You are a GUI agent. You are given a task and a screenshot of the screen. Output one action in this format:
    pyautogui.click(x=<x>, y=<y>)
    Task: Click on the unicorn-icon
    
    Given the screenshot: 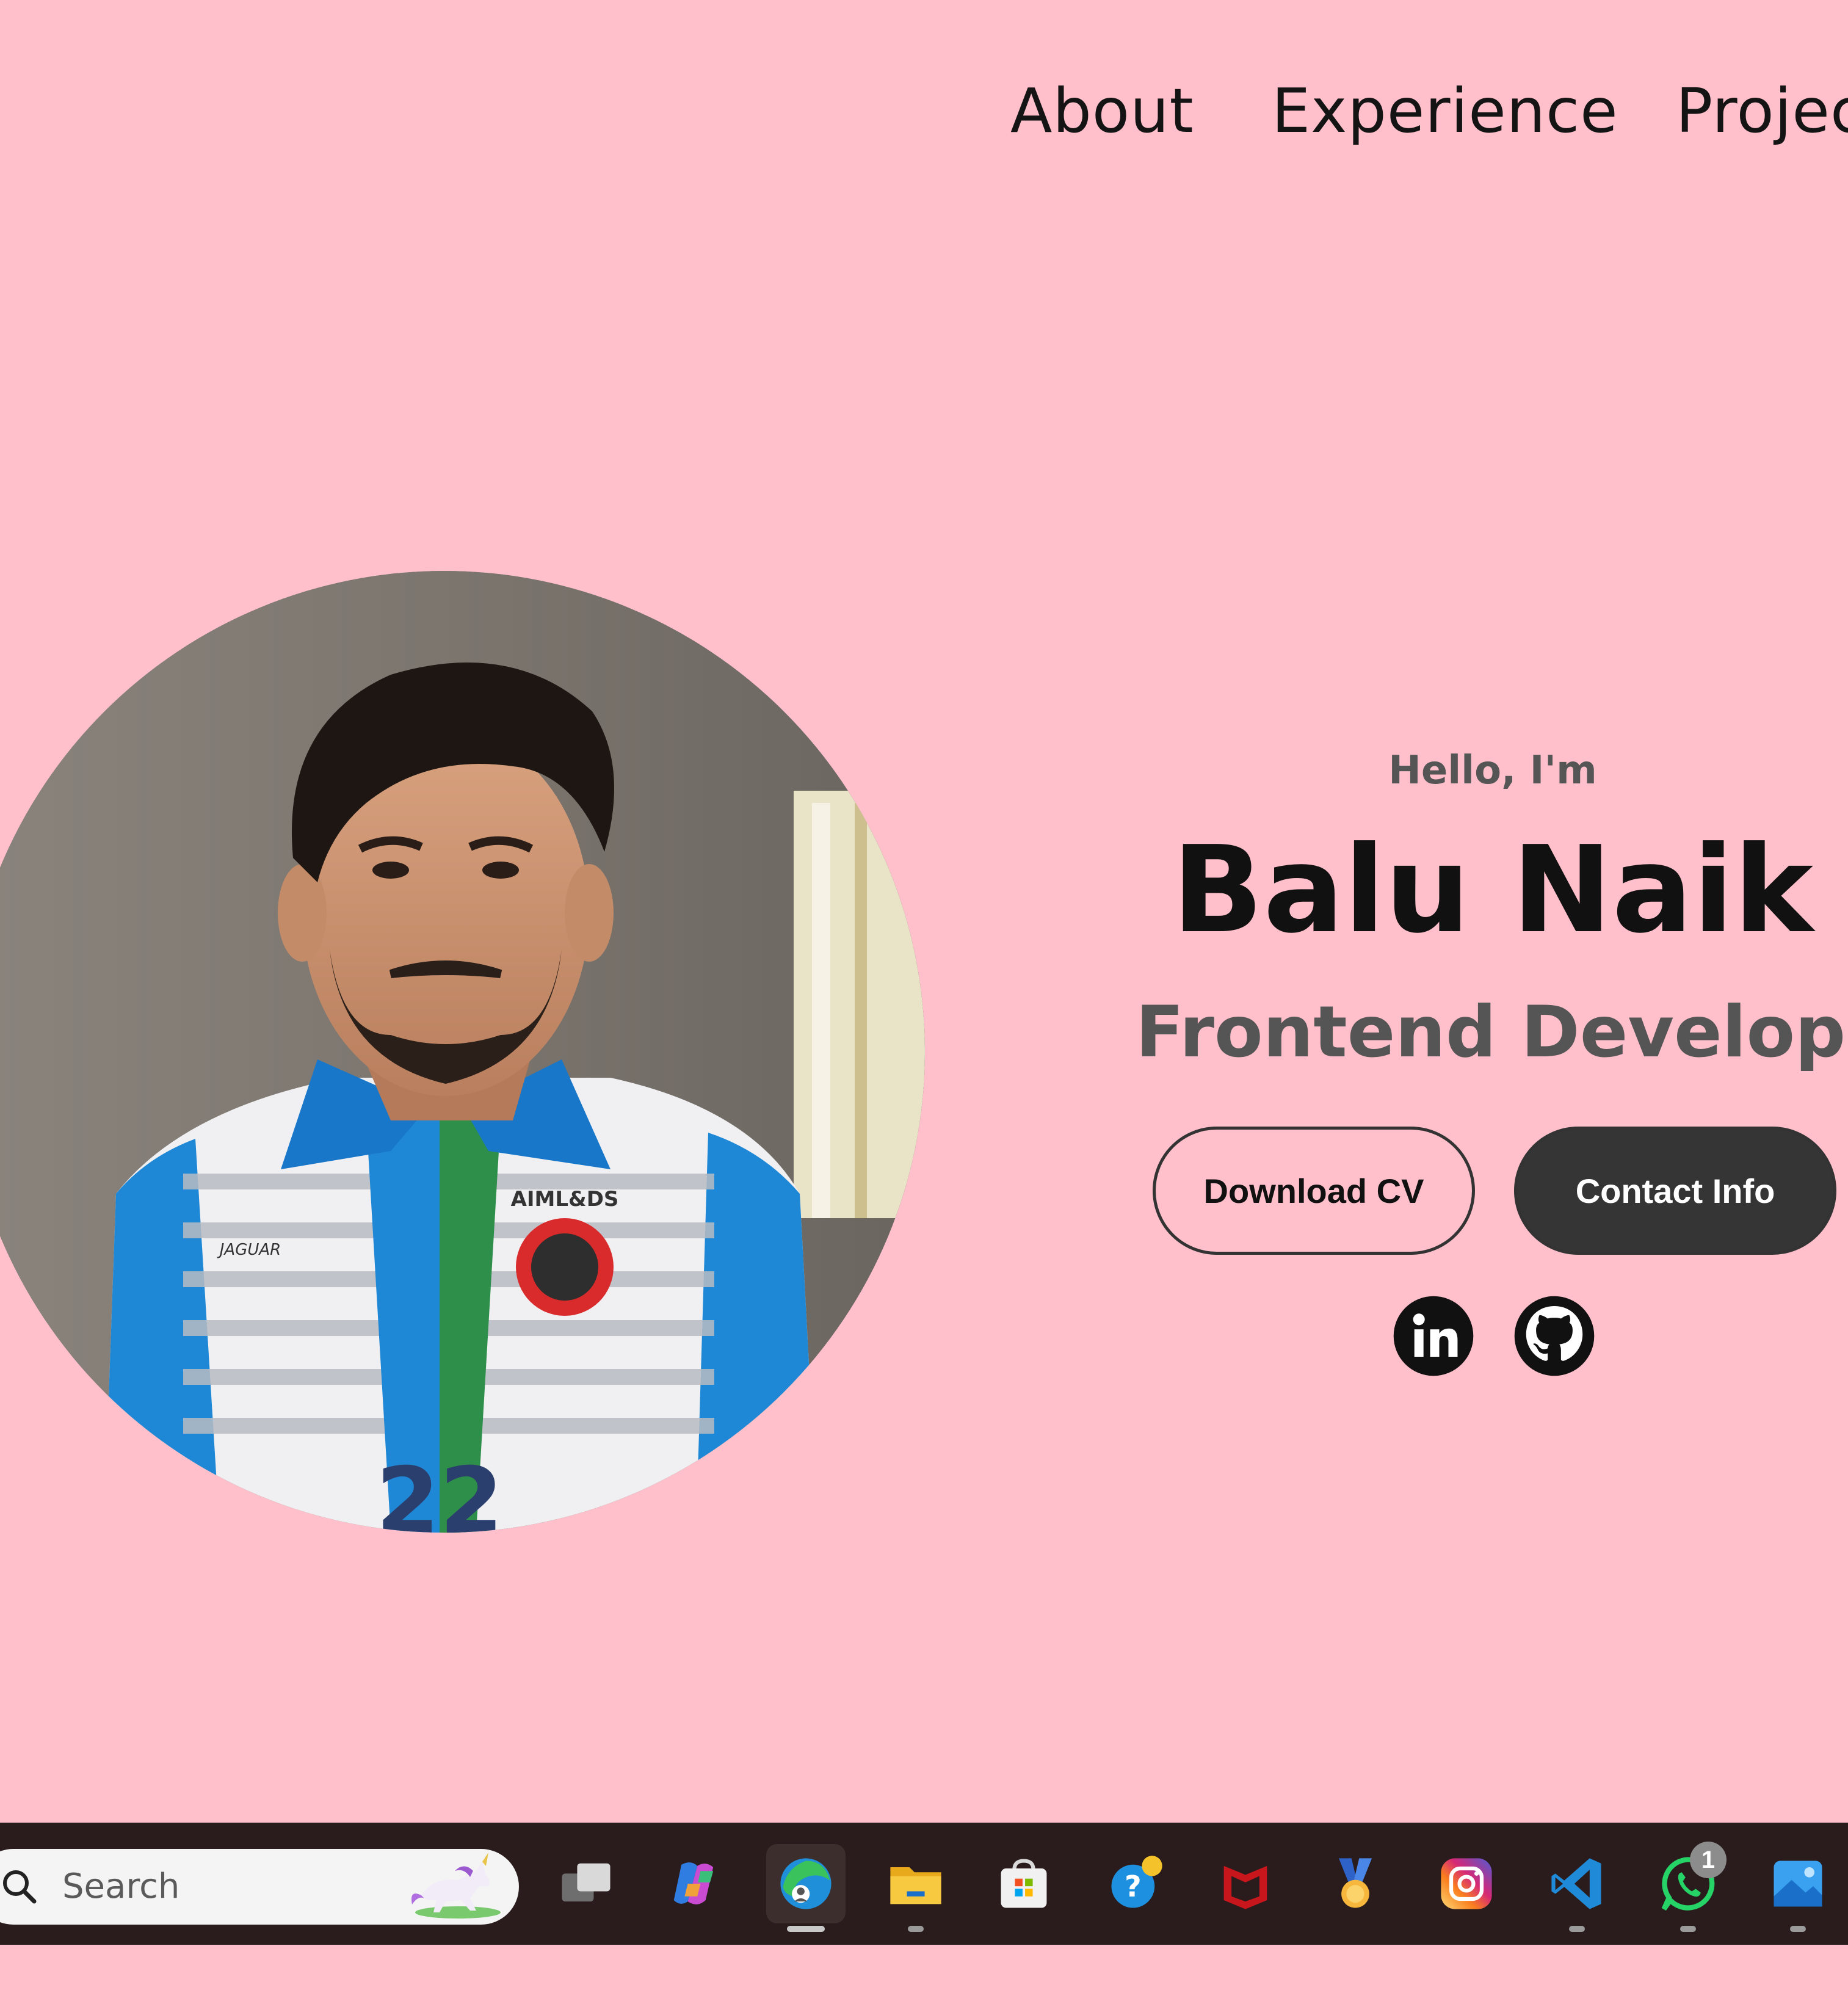 What is the action you would take?
    pyautogui.click(x=456, y=1886)
    